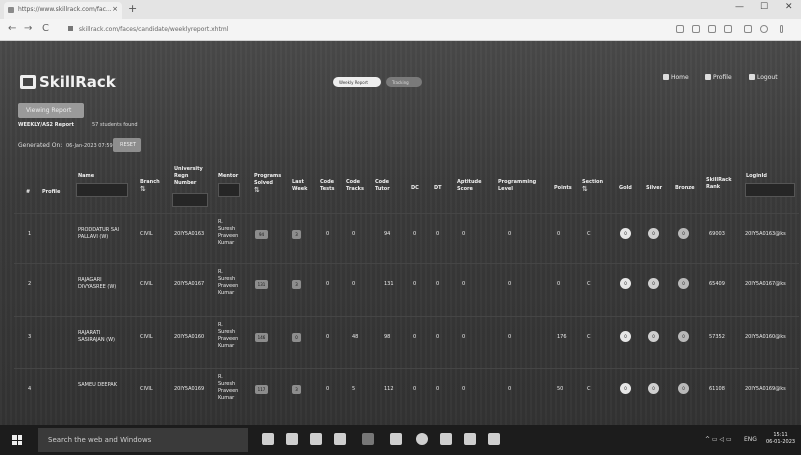 Image resolution: width=801 pixels, height=455 pixels. I want to click on profile-avatar-icon, so click(764, 29).